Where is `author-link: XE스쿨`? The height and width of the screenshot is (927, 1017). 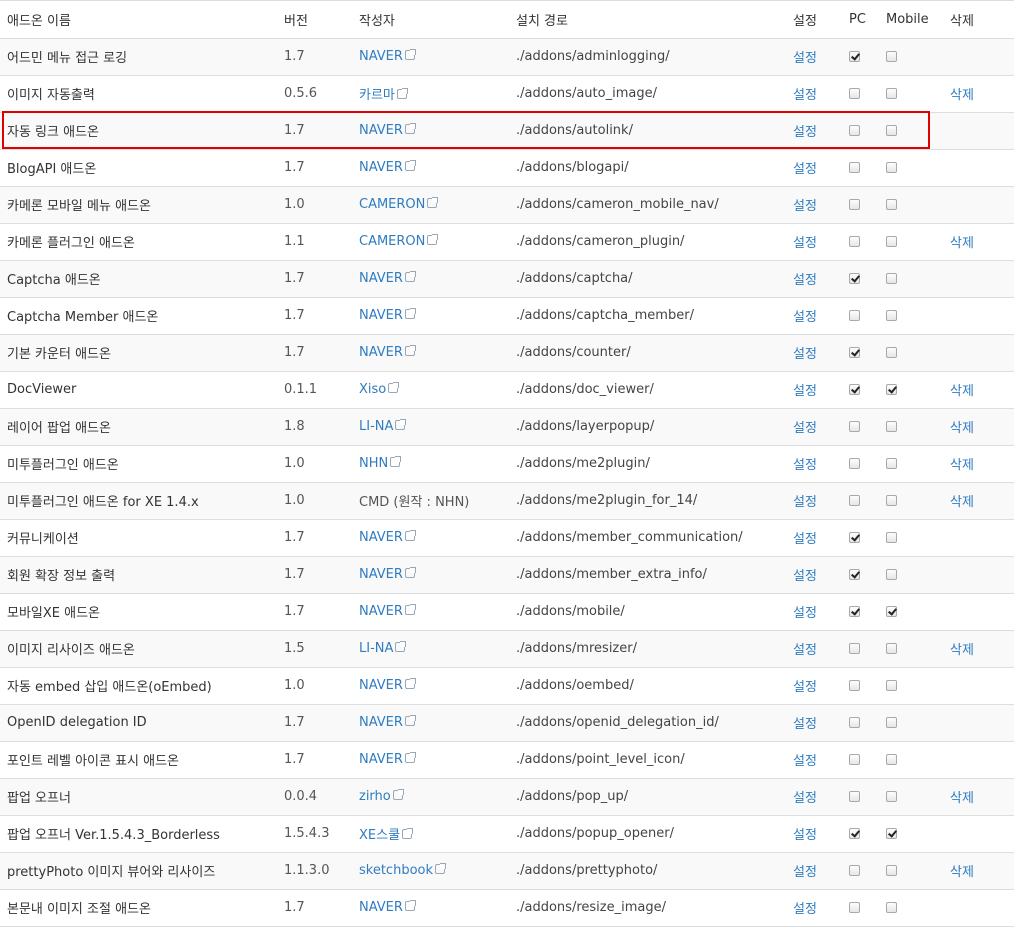
author-link: XE스쿨 is located at coordinates (386, 835).